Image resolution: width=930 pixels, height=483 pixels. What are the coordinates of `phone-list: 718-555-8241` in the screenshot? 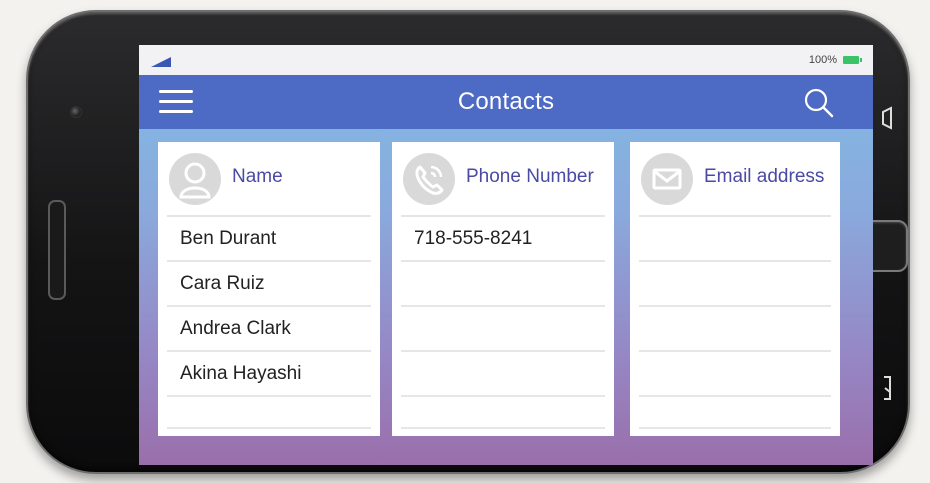 It's located at (503, 322).